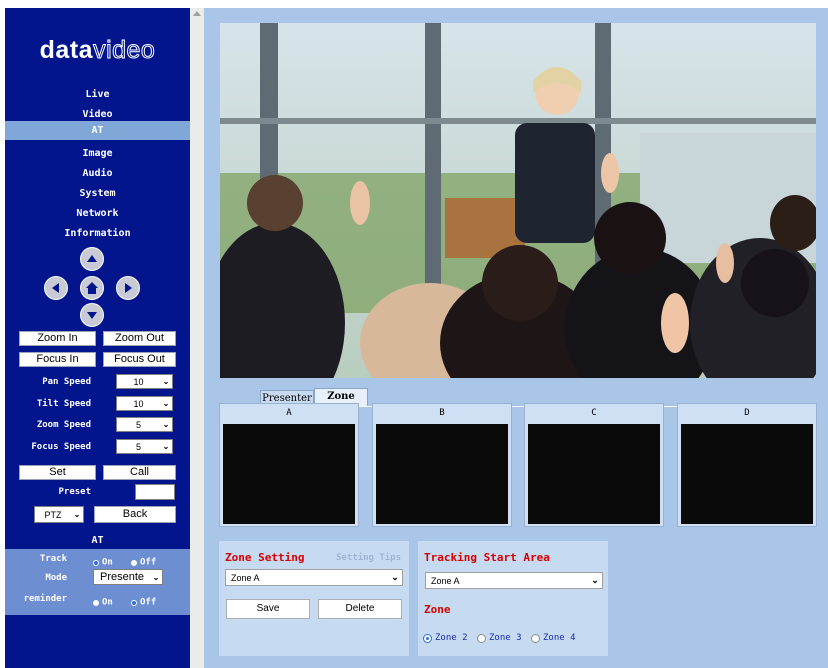  I want to click on zone-title: A, so click(289, 413).